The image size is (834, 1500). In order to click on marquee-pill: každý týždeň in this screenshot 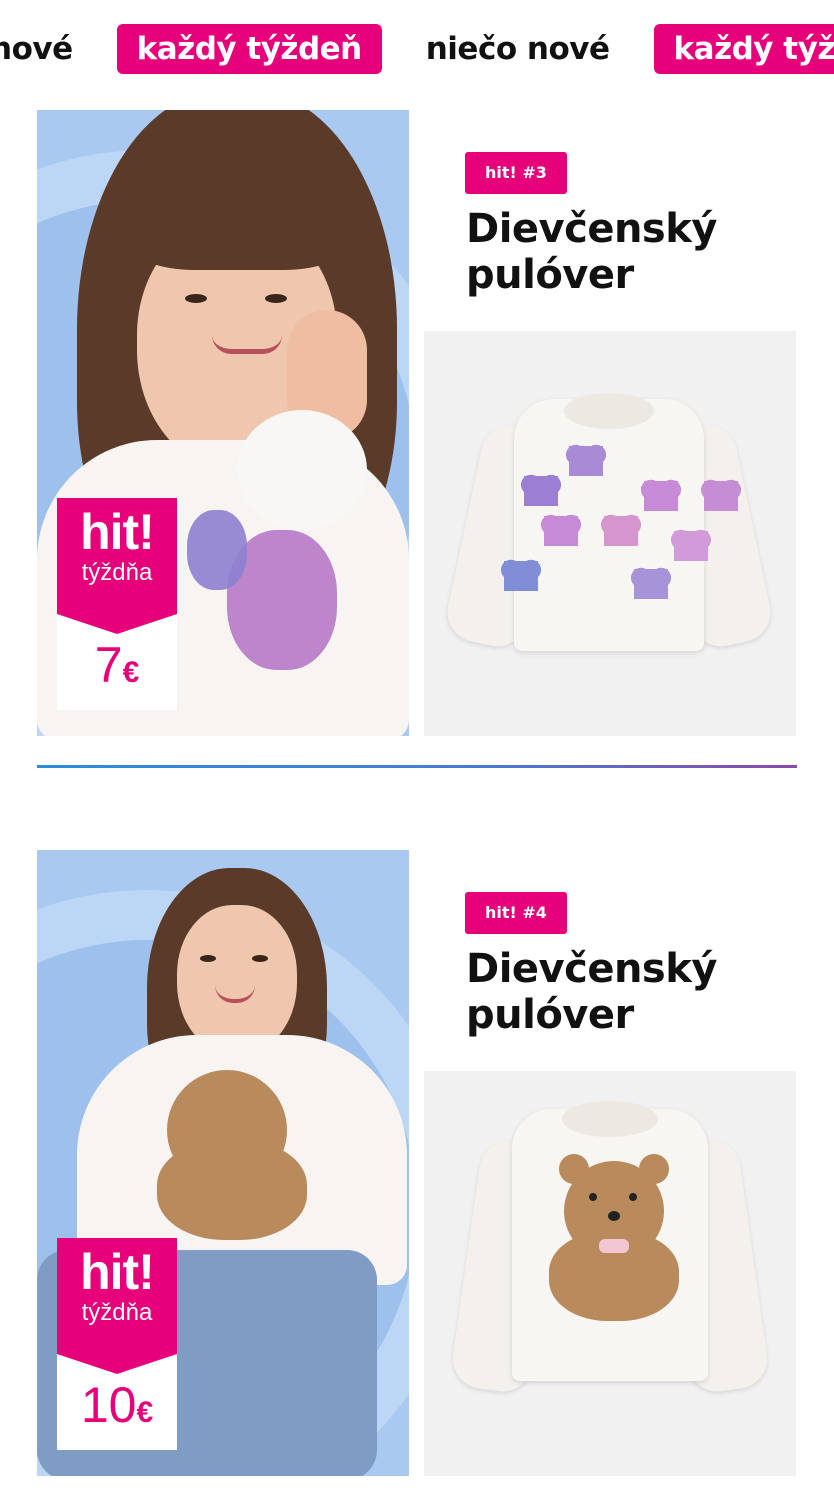, I will do `click(249, 49)`.